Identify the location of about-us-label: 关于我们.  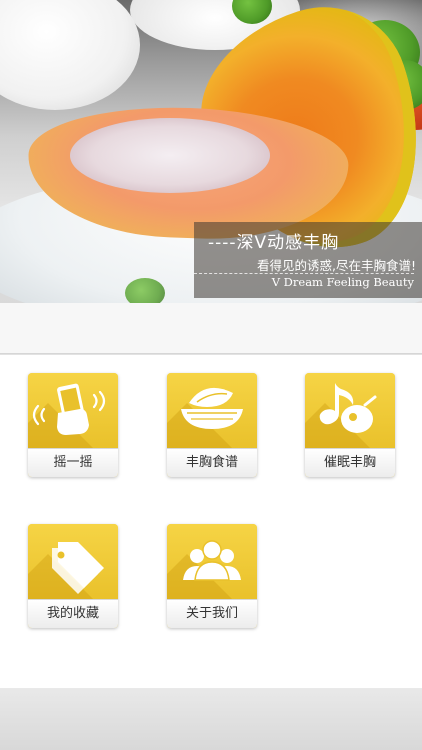
(212, 613).